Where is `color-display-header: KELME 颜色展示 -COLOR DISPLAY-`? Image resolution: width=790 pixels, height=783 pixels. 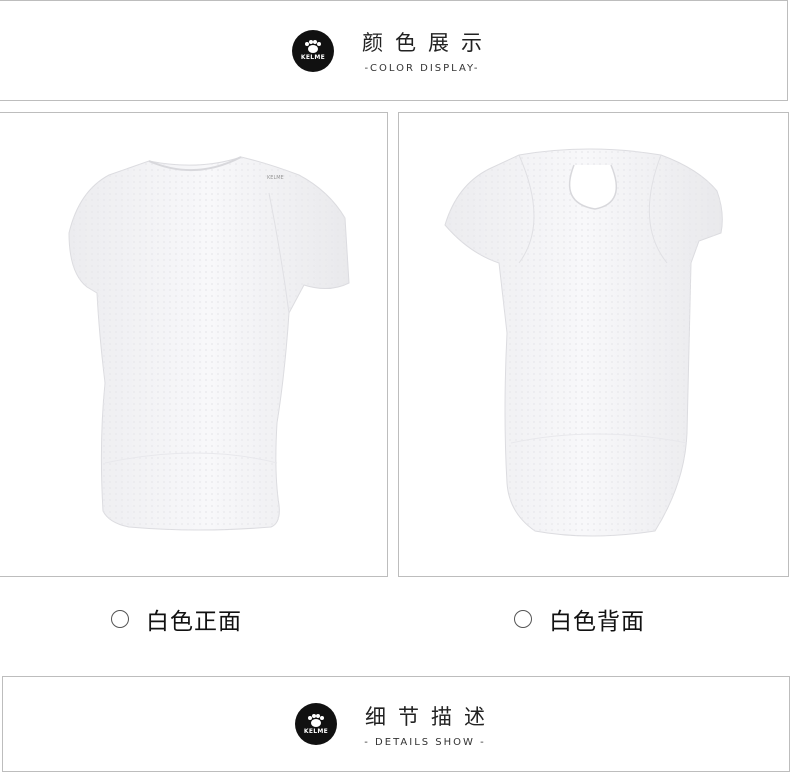
color-display-header: KELME 颜色展示 -COLOR DISPLAY- is located at coordinates (394, 50).